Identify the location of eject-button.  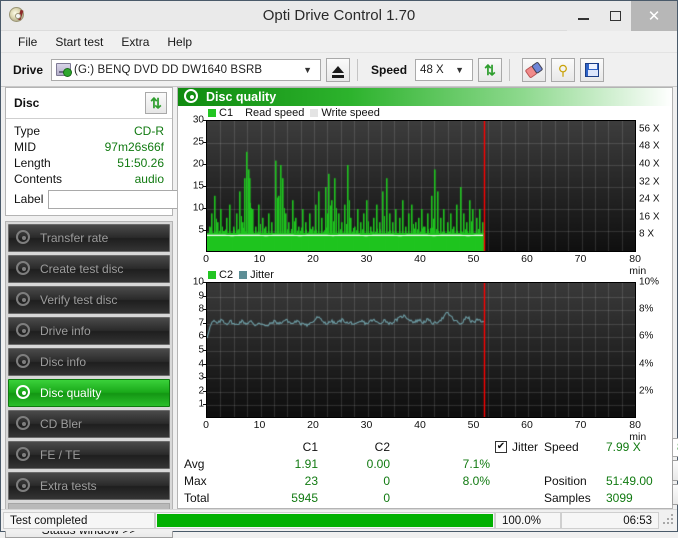
(338, 69).